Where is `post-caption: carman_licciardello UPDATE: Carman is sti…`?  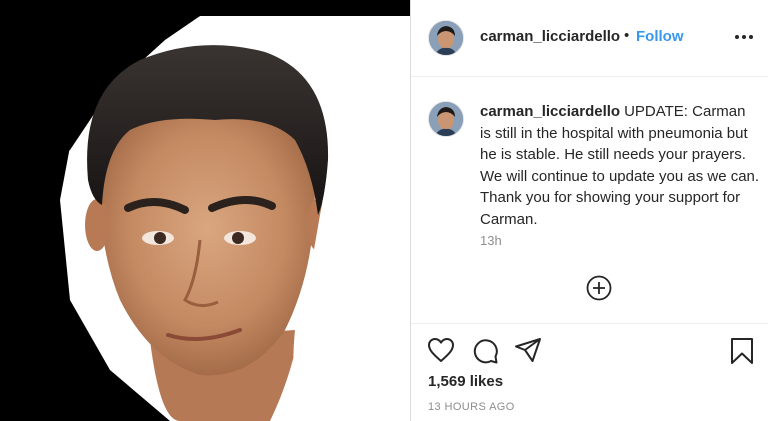
post-caption: carman_licciardello UPDATE: Carman is sti… is located at coordinates (620, 165).